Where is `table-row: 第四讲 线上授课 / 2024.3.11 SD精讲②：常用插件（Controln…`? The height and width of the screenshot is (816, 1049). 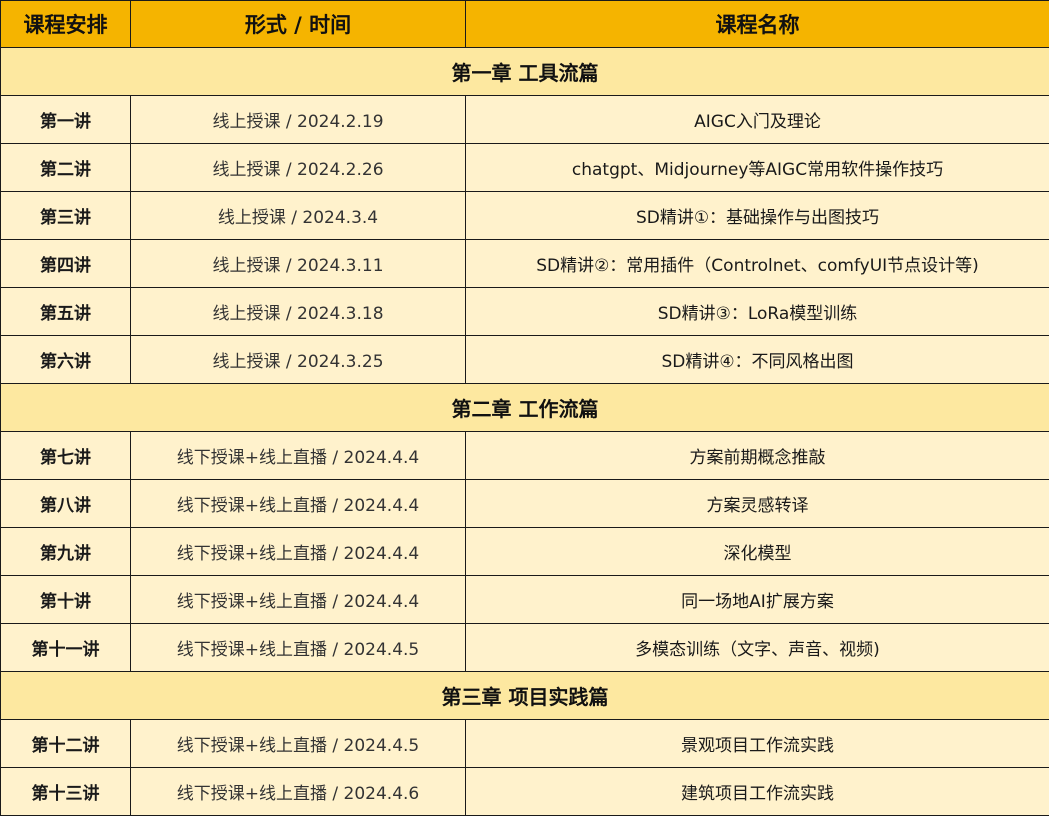
table-row: 第四讲 线上授课 / 2024.3.11 SD精讲②：常用插件（Controln… is located at coordinates (524, 263).